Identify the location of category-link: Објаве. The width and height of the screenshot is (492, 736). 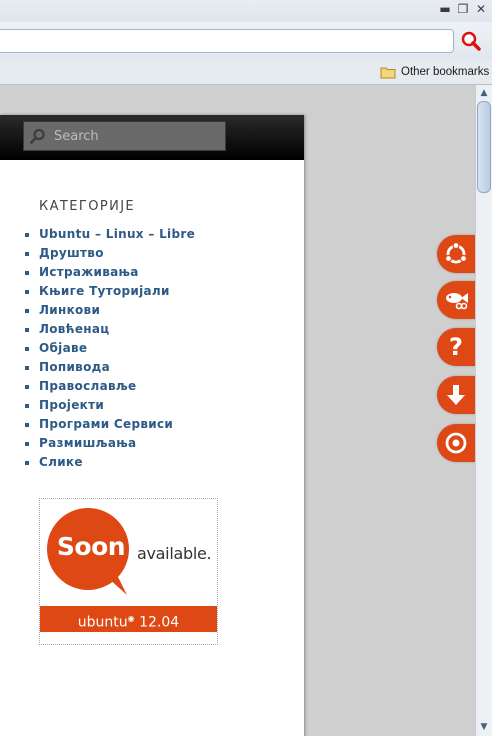
(109, 348).